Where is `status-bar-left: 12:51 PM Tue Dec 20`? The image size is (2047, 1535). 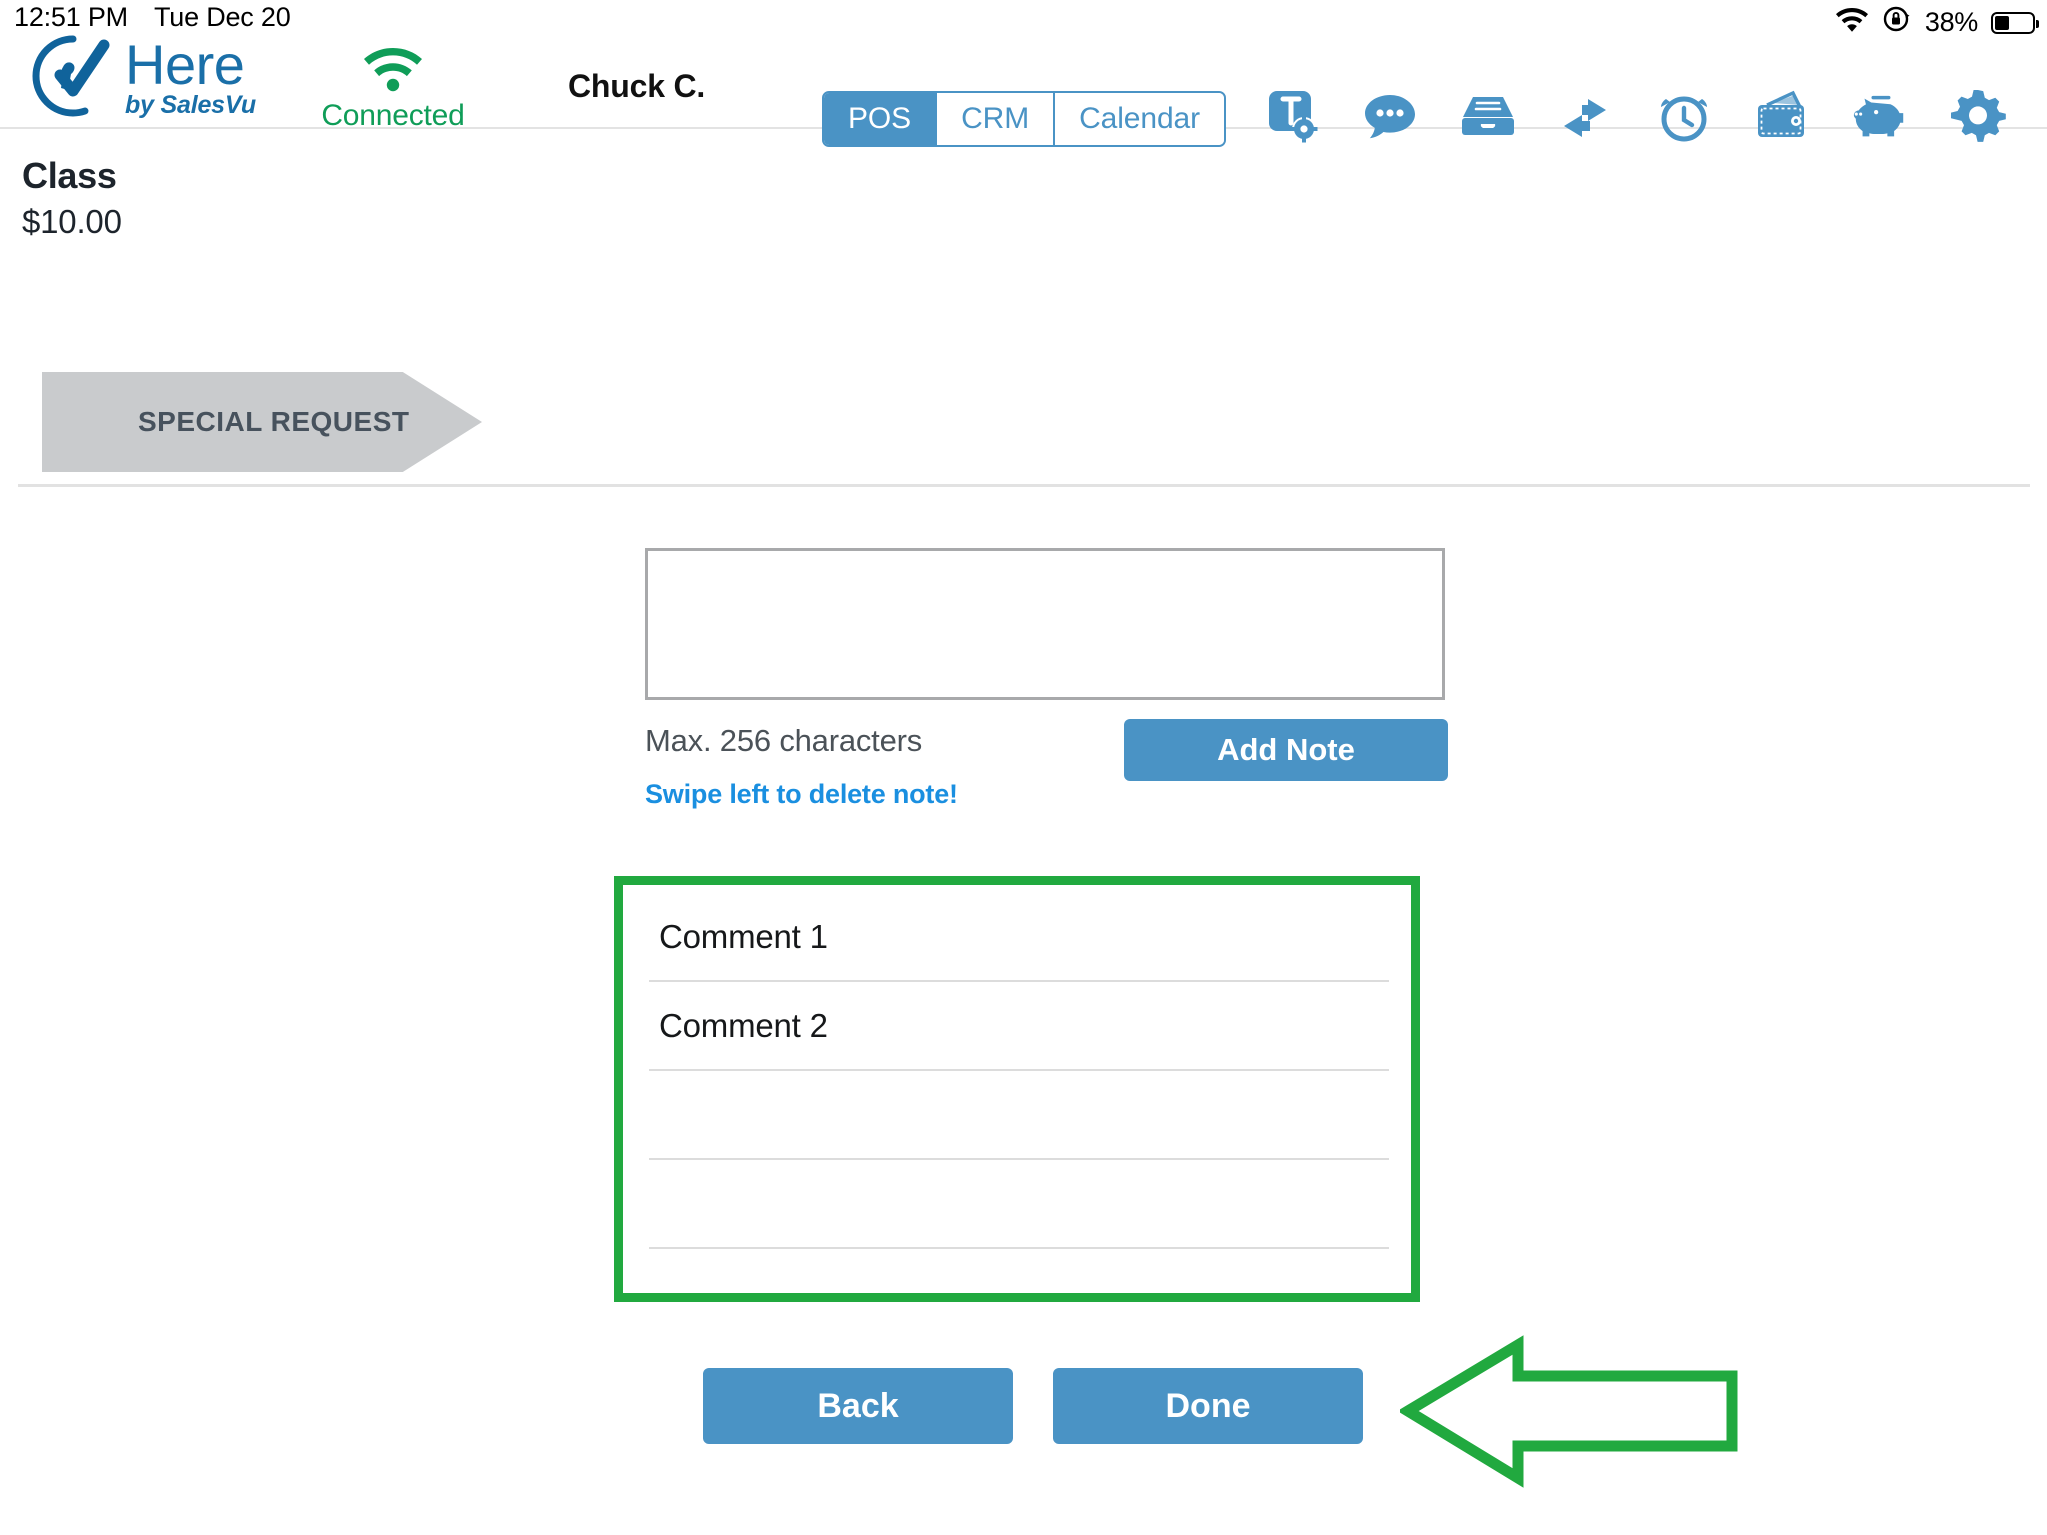
status-bar-left: 12:51 PM Tue Dec 20 is located at coordinates (152, 17).